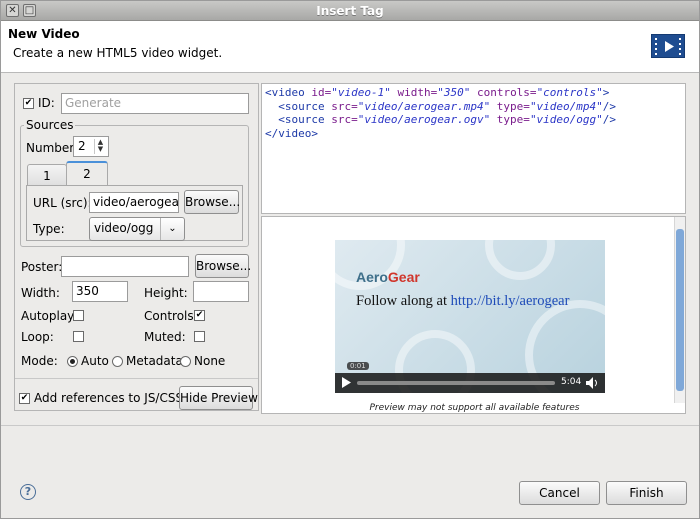 This screenshot has height=519, width=700. I want to click on divider, so click(136, 378).